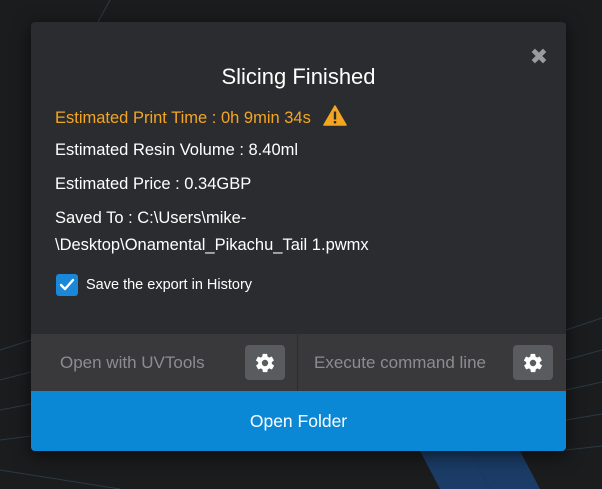 The height and width of the screenshot is (489, 602). I want to click on command-line-settings-button, so click(533, 362).